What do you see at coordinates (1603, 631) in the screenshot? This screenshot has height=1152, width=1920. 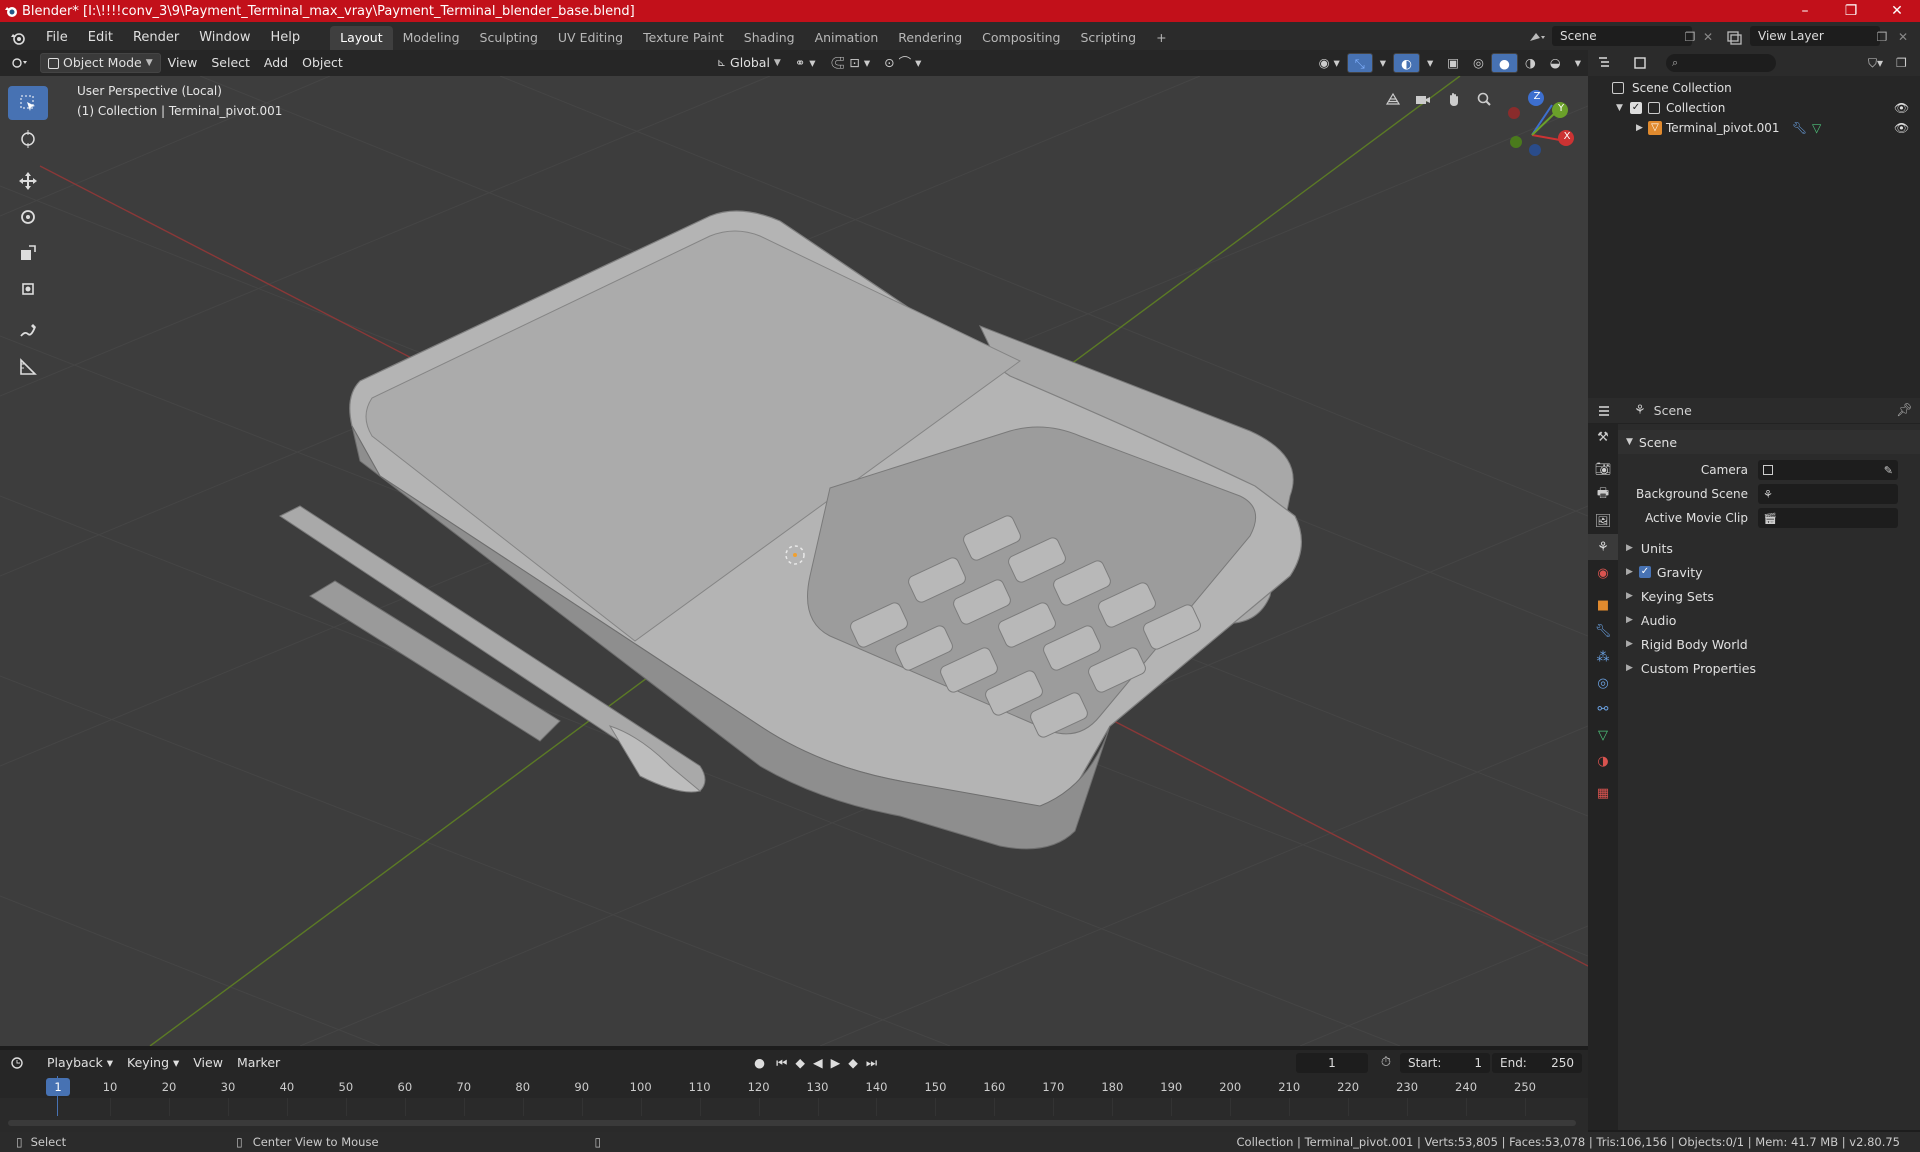 I see `modifier-tab-icon: 🔧︎` at bounding box center [1603, 631].